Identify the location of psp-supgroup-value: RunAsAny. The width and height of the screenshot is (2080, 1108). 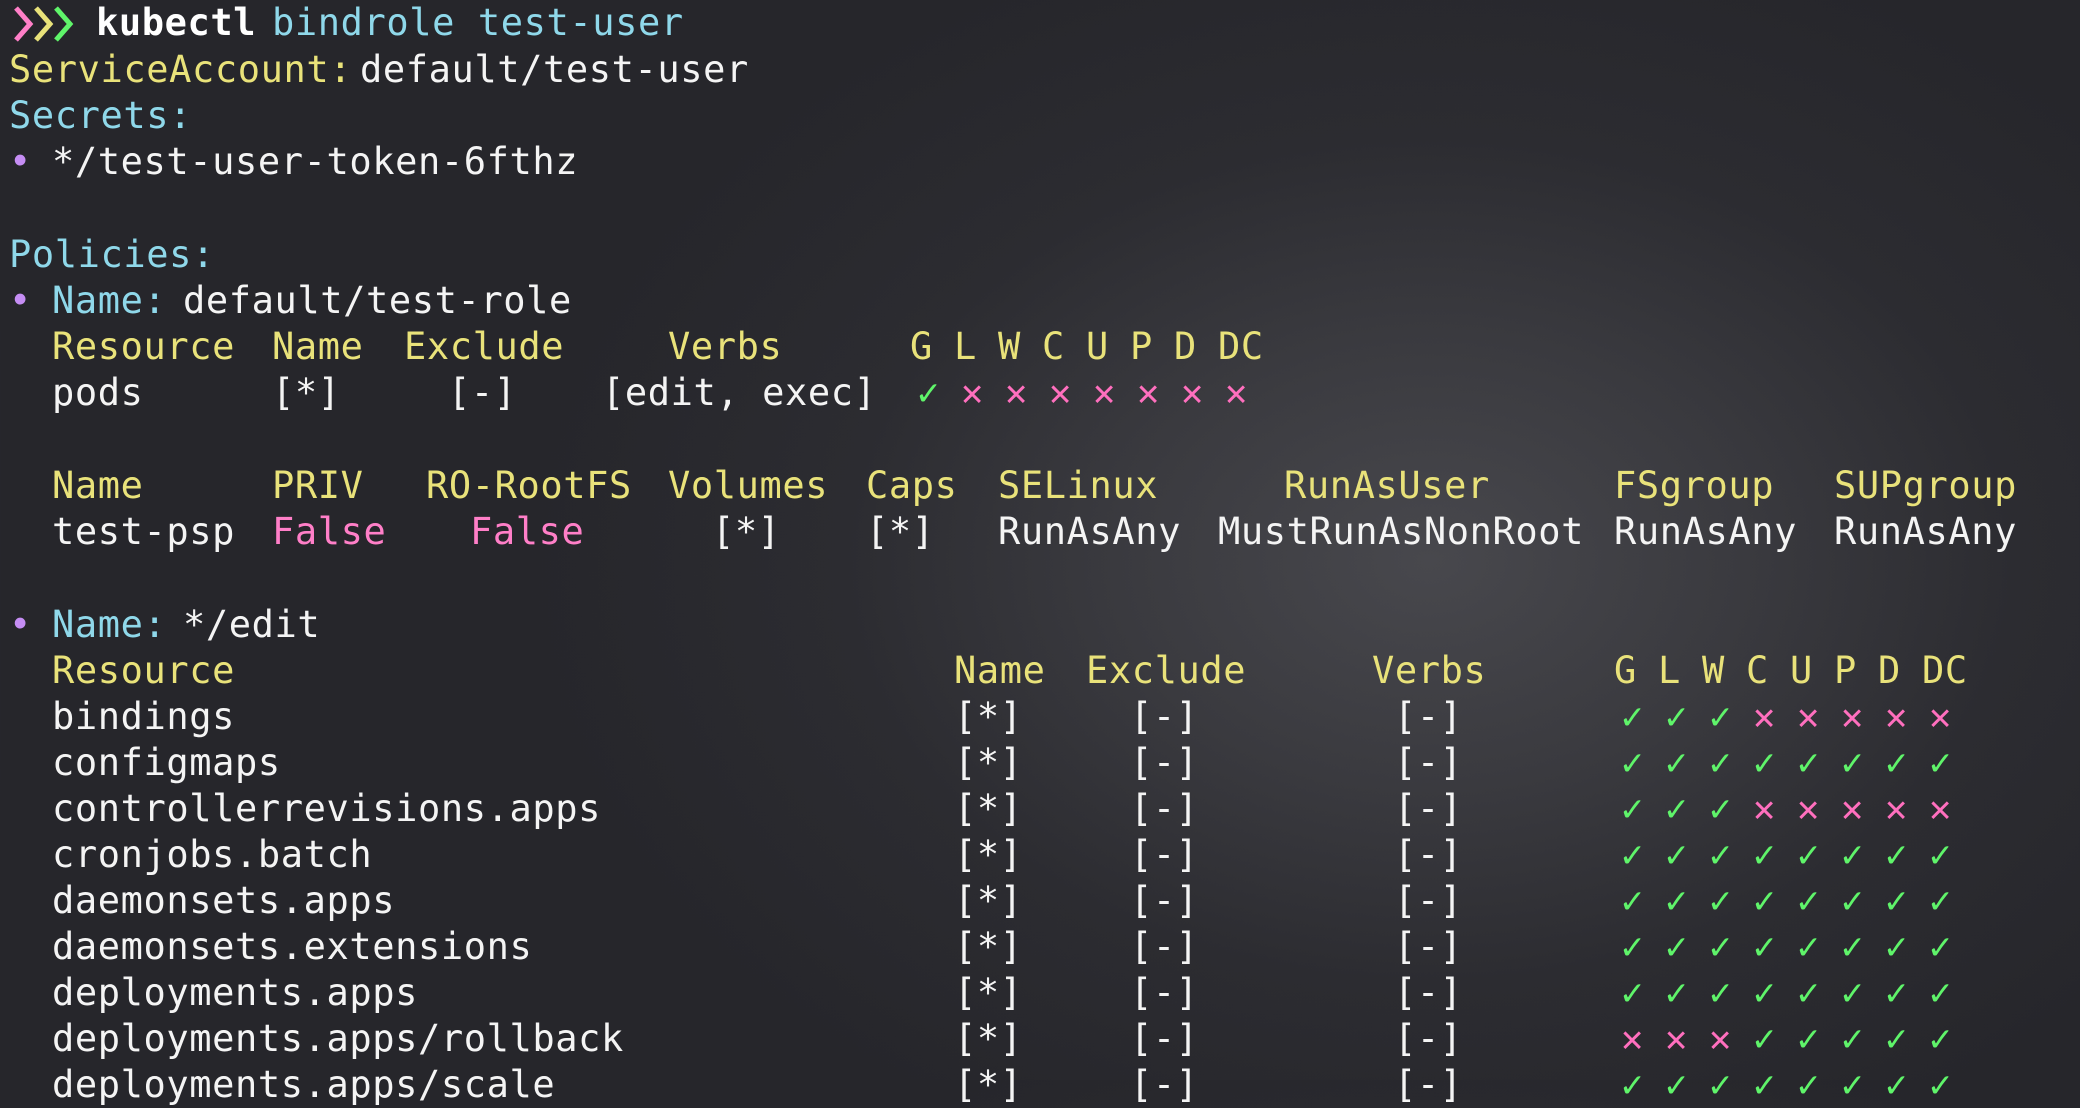
(1926, 531).